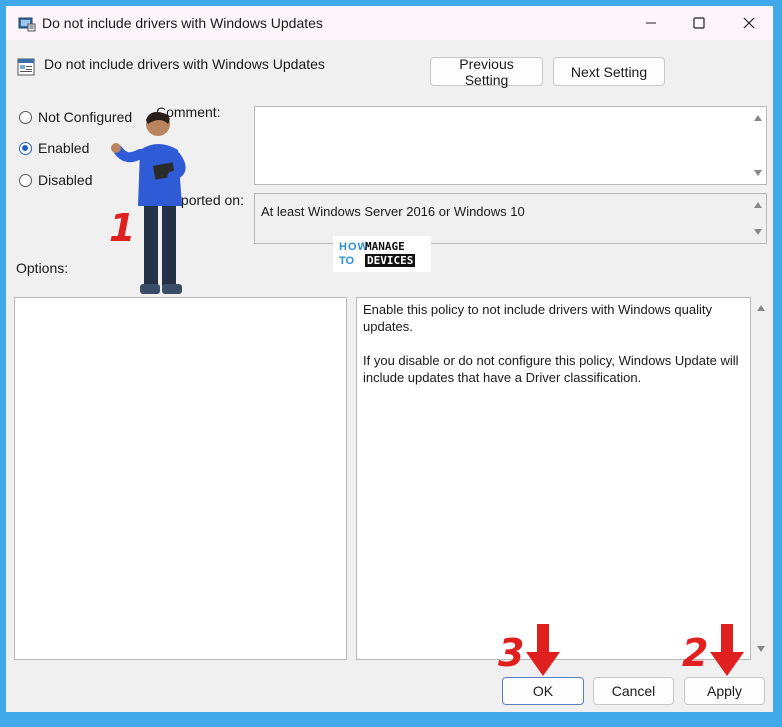  Describe the element at coordinates (761, 478) in the screenshot. I see `help-scrollbar` at that location.